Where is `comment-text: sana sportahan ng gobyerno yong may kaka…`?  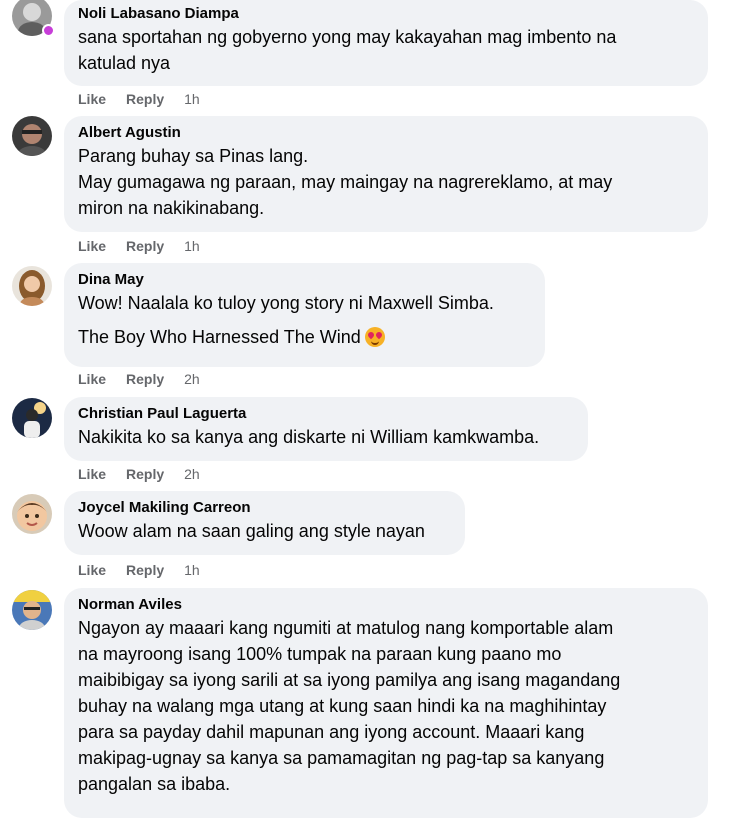 comment-text: sana sportahan ng gobyerno yong may kaka… is located at coordinates (347, 50).